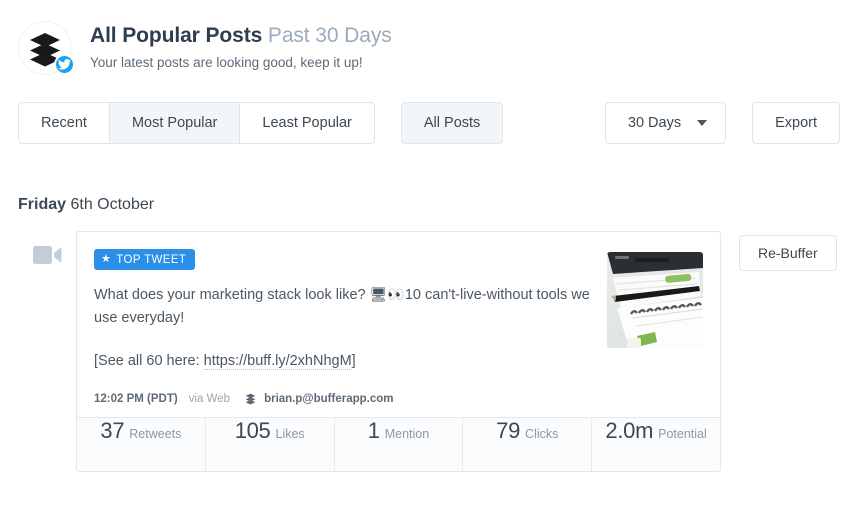 This screenshot has height=525, width=858. What do you see at coordinates (452, 123) in the screenshot?
I see `filter-all-posts-button: All Posts` at bounding box center [452, 123].